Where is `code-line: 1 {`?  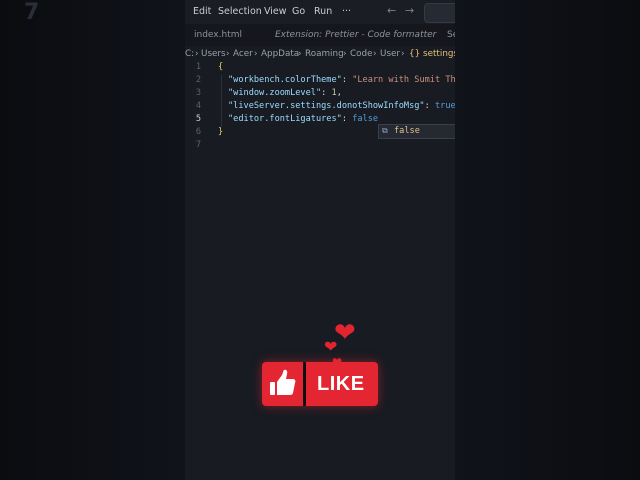
code-line: 1 { is located at coordinates (320, 68).